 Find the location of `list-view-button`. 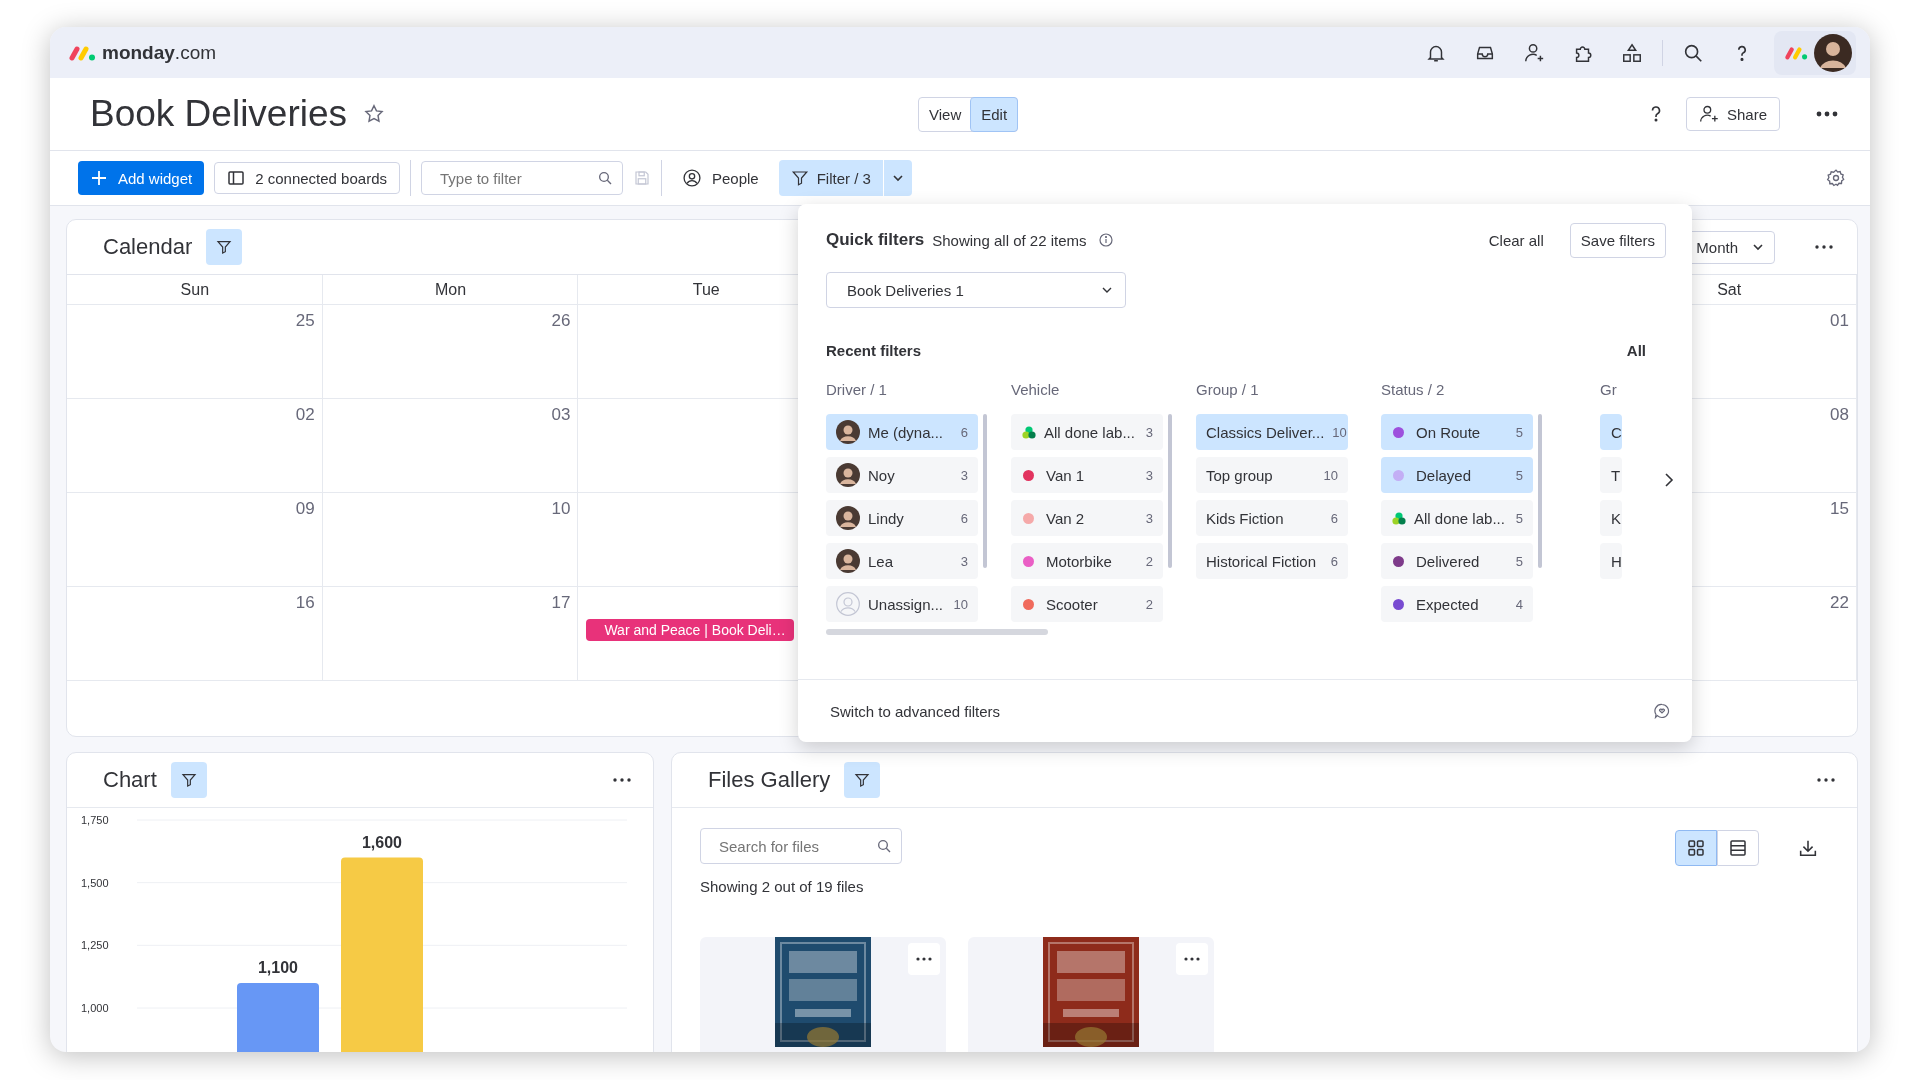

list-view-button is located at coordinates (1738, 848).